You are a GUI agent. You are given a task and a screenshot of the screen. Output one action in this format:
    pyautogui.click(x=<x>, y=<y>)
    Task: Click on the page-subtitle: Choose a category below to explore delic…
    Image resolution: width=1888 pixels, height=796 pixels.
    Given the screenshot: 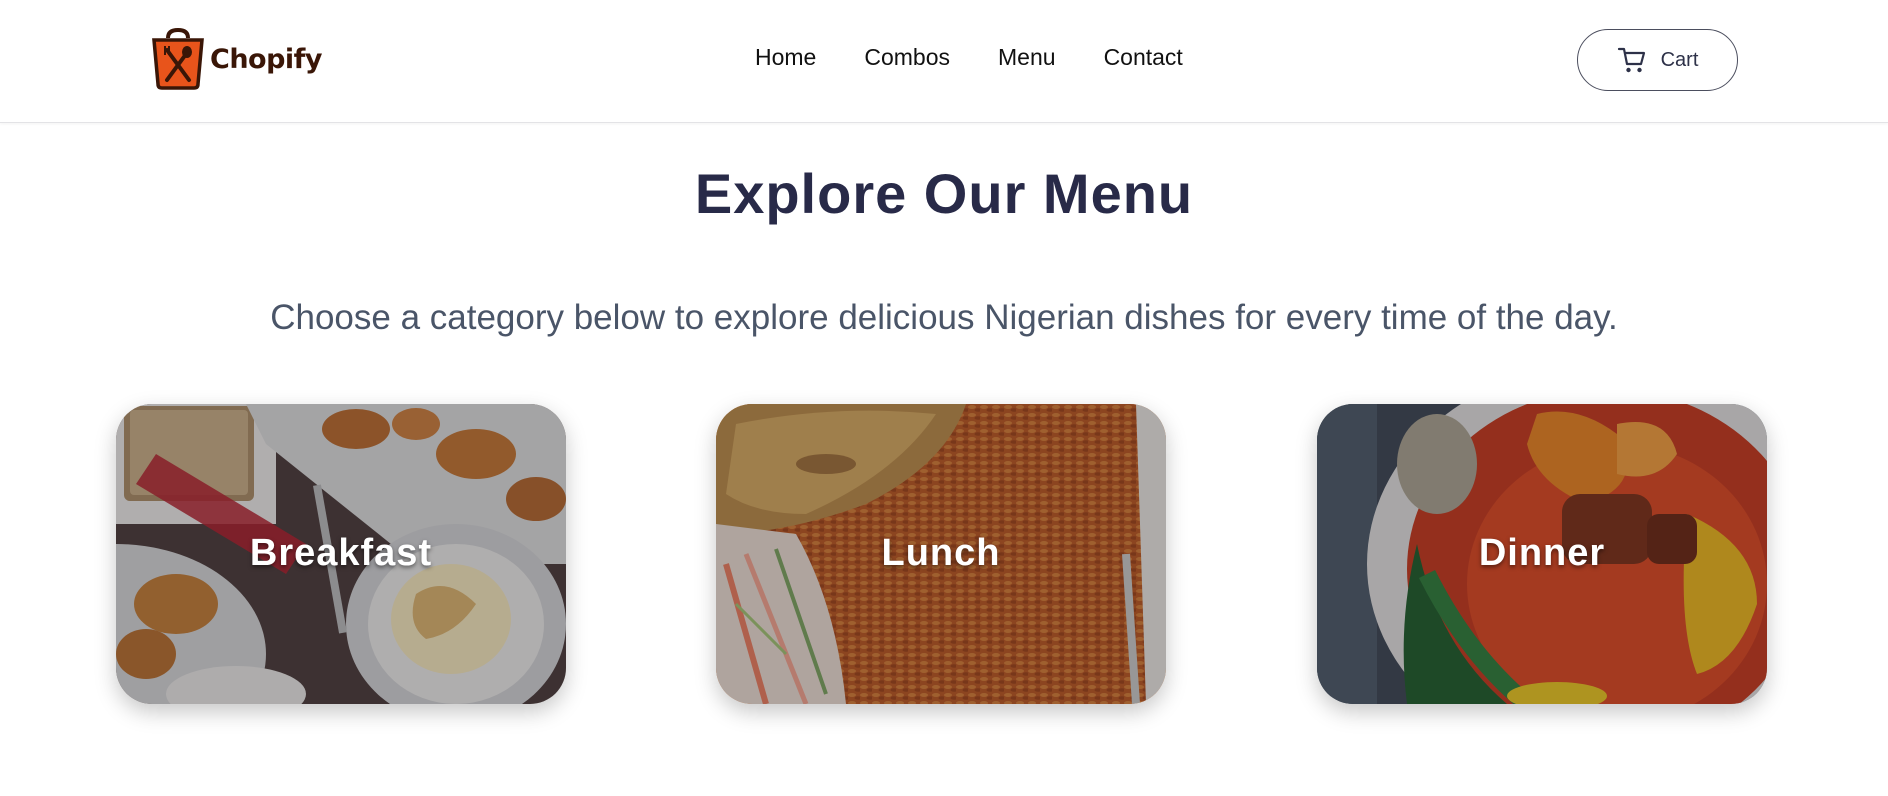 What is the action you would take?
    pyautogui.click(x=944, y=317)
    